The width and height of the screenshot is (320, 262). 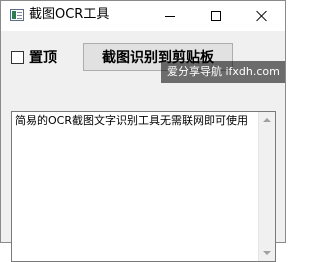 What do you see at coordinates (137, 121) in the screenshot?
I see `ocr-output-text: 简易的OCR截图文字识别工具无需联网即可使用` at bounding box center [137, 121].